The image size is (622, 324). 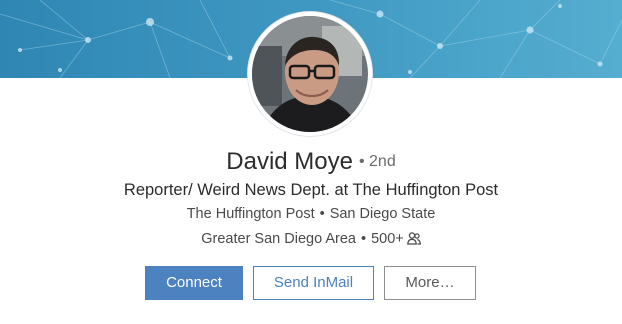 I want to click on send-inmail-button: Send InMail, so click(x=313, y=283).